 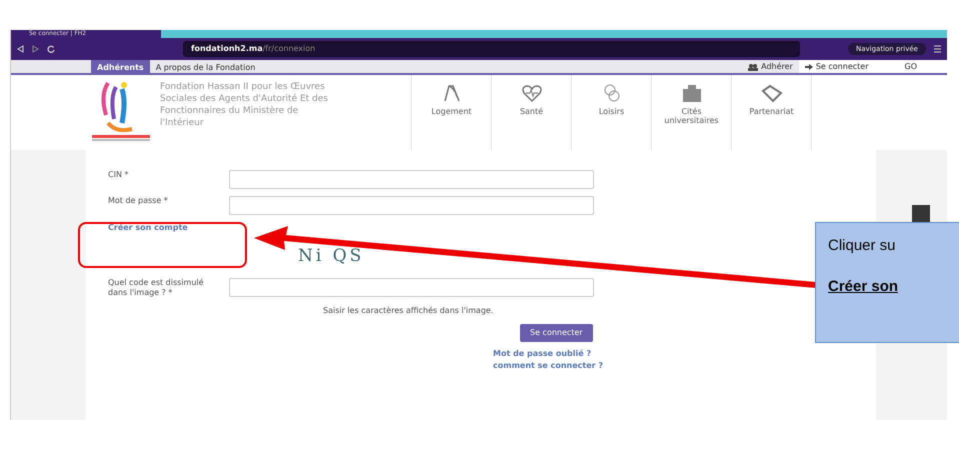 I want to click on organization-name: Fondation Hassan II pour les Œuvres Sociales des Agents d'Autorité Et des Fonctionnaires du Ministère de l'Intérieur, so click(x=244, y=105).